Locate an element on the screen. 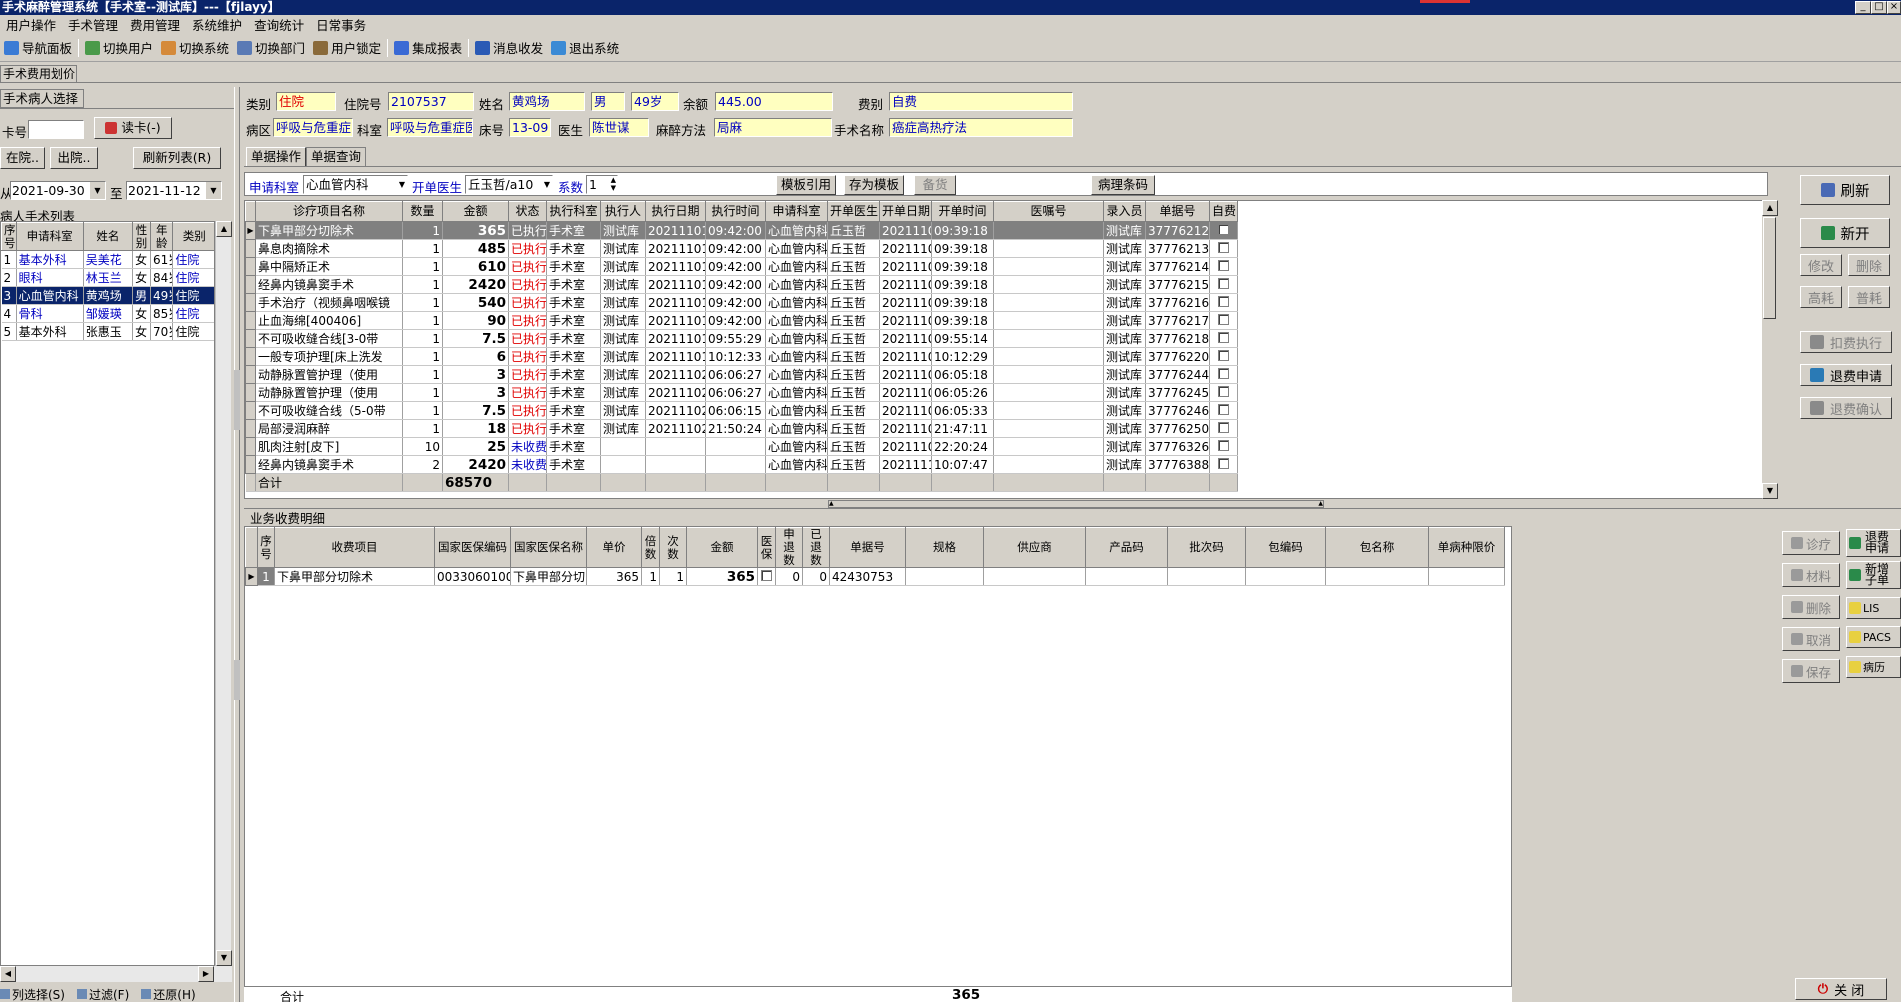  bill-col-header: 执行人 is located at coordinates (623, 211).